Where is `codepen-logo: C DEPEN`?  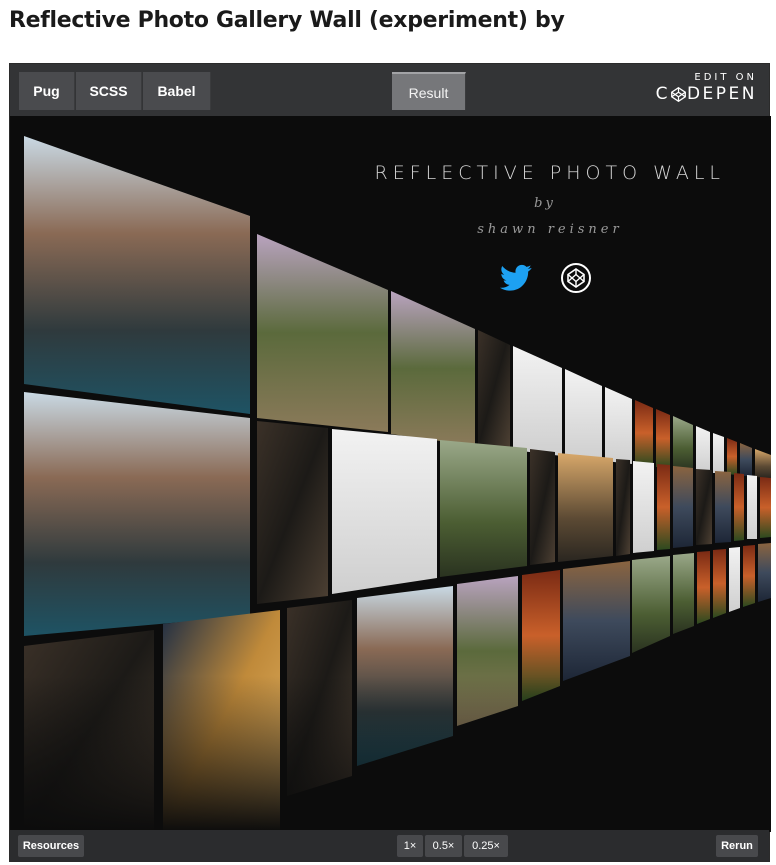
codepen-logo: C DEPEN is located at coordinates (702, 94).